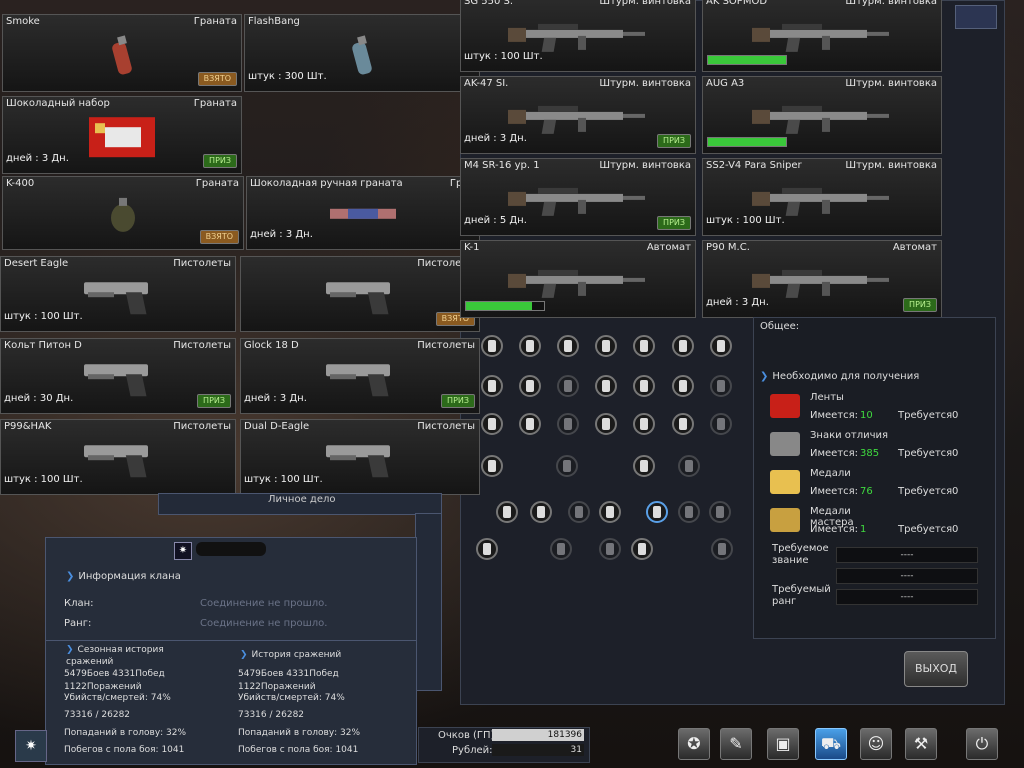  I want to click on emblem-button: ✪, so click(694, 744).